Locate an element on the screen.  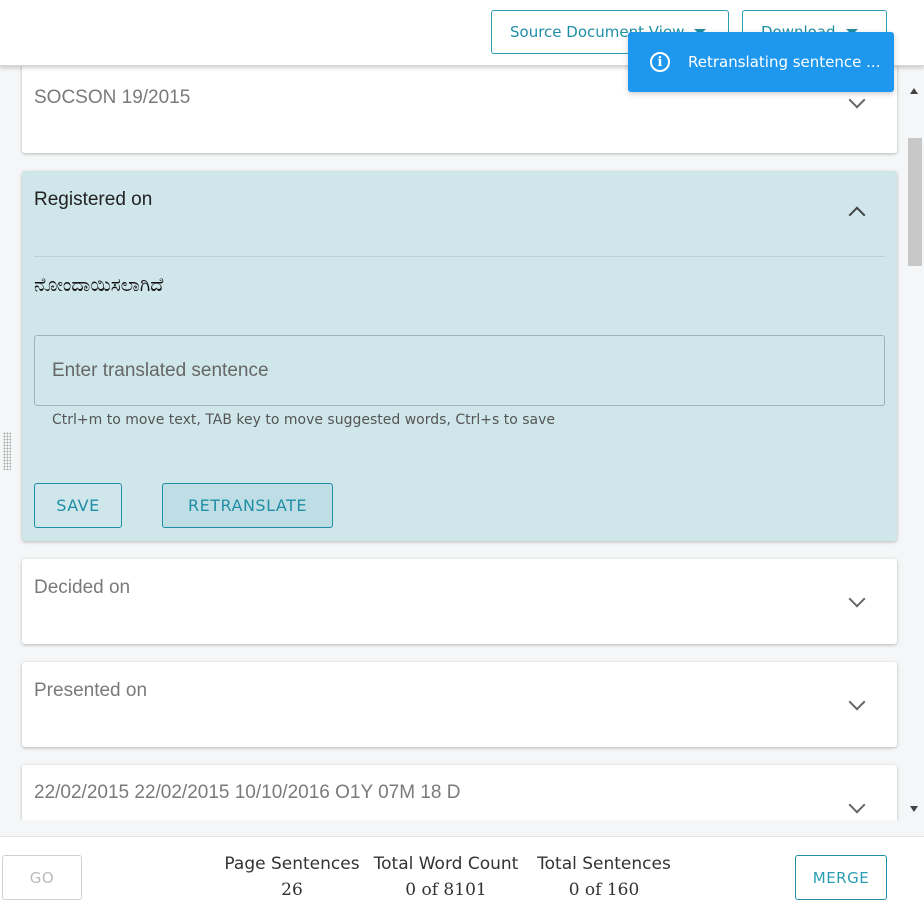
sentence-text: Presented on is located at coordinates (91, 690).